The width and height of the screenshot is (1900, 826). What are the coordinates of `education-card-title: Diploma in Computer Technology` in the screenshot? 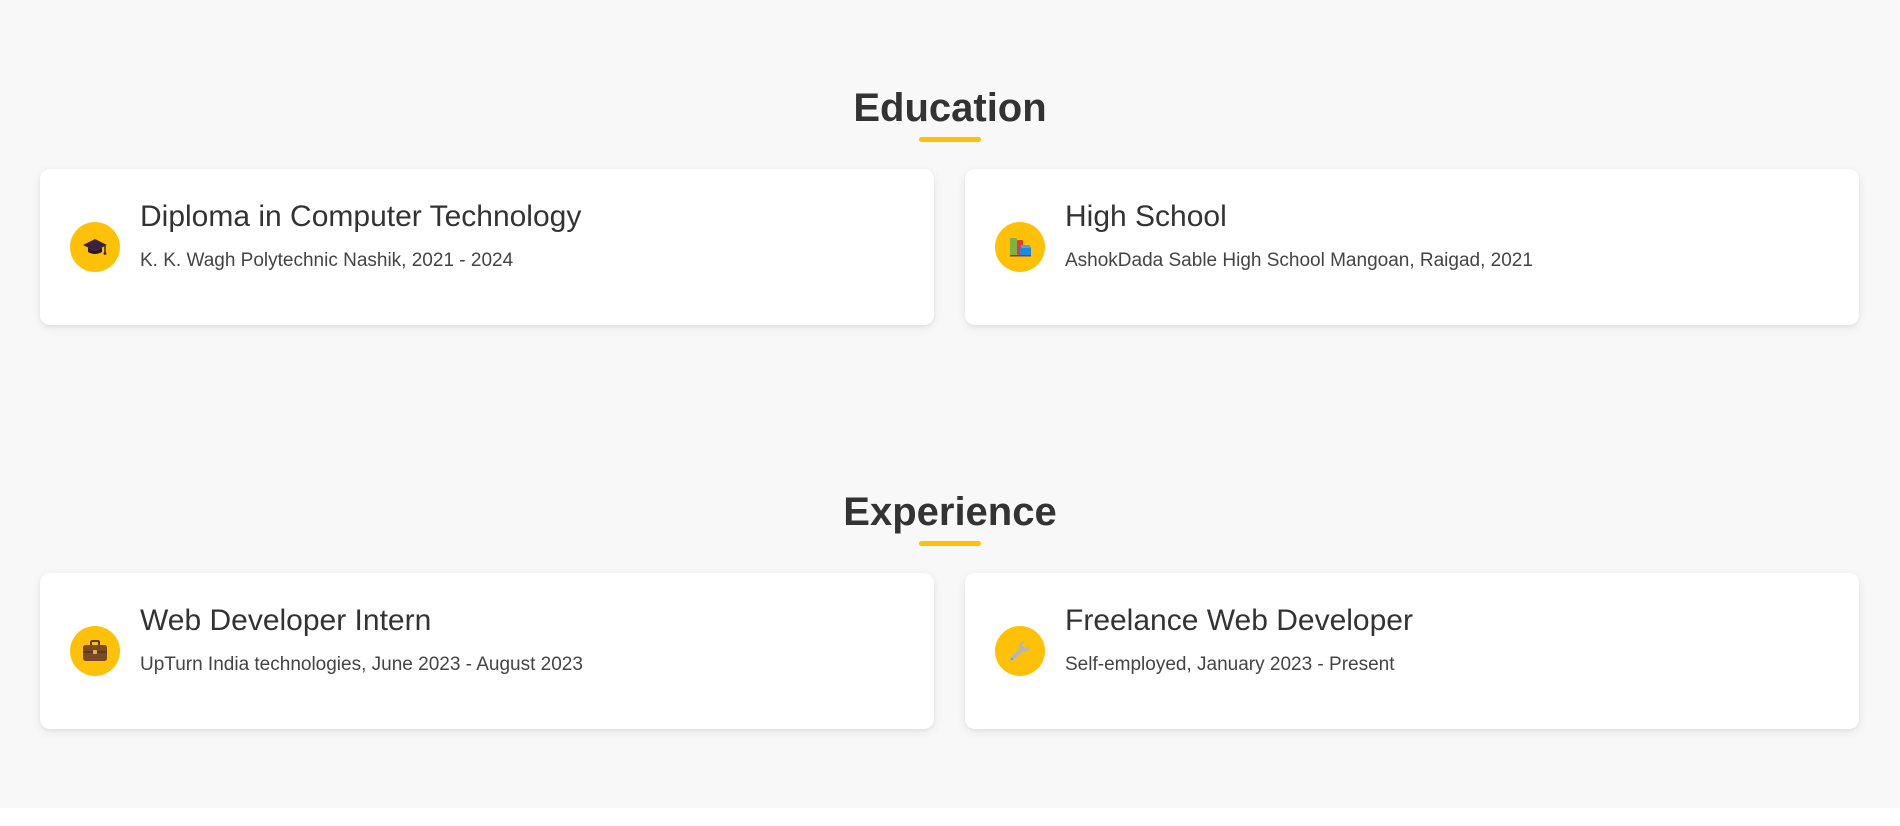 It's located at (361, 216).